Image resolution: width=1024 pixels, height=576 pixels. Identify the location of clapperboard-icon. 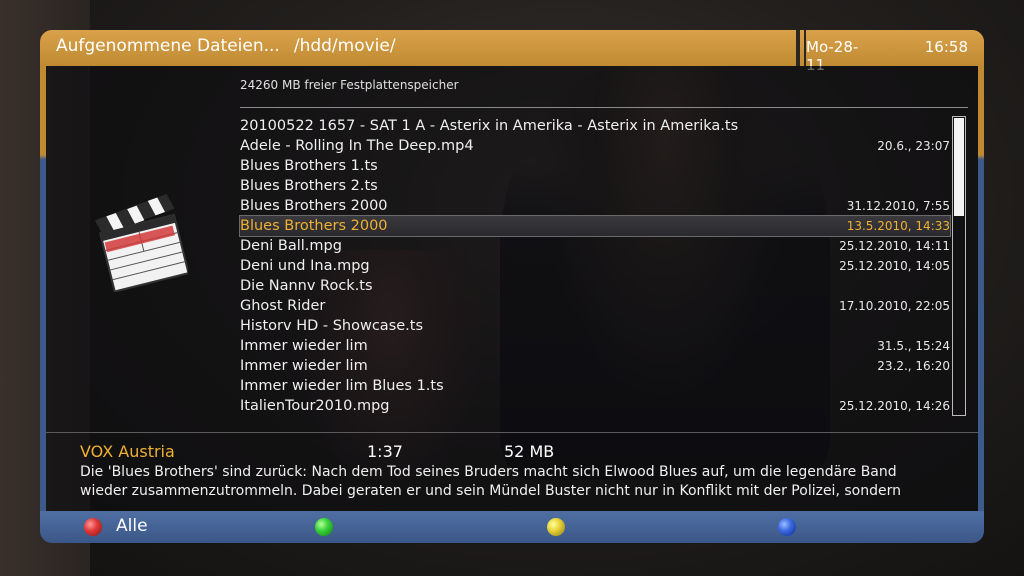
(141, 245).